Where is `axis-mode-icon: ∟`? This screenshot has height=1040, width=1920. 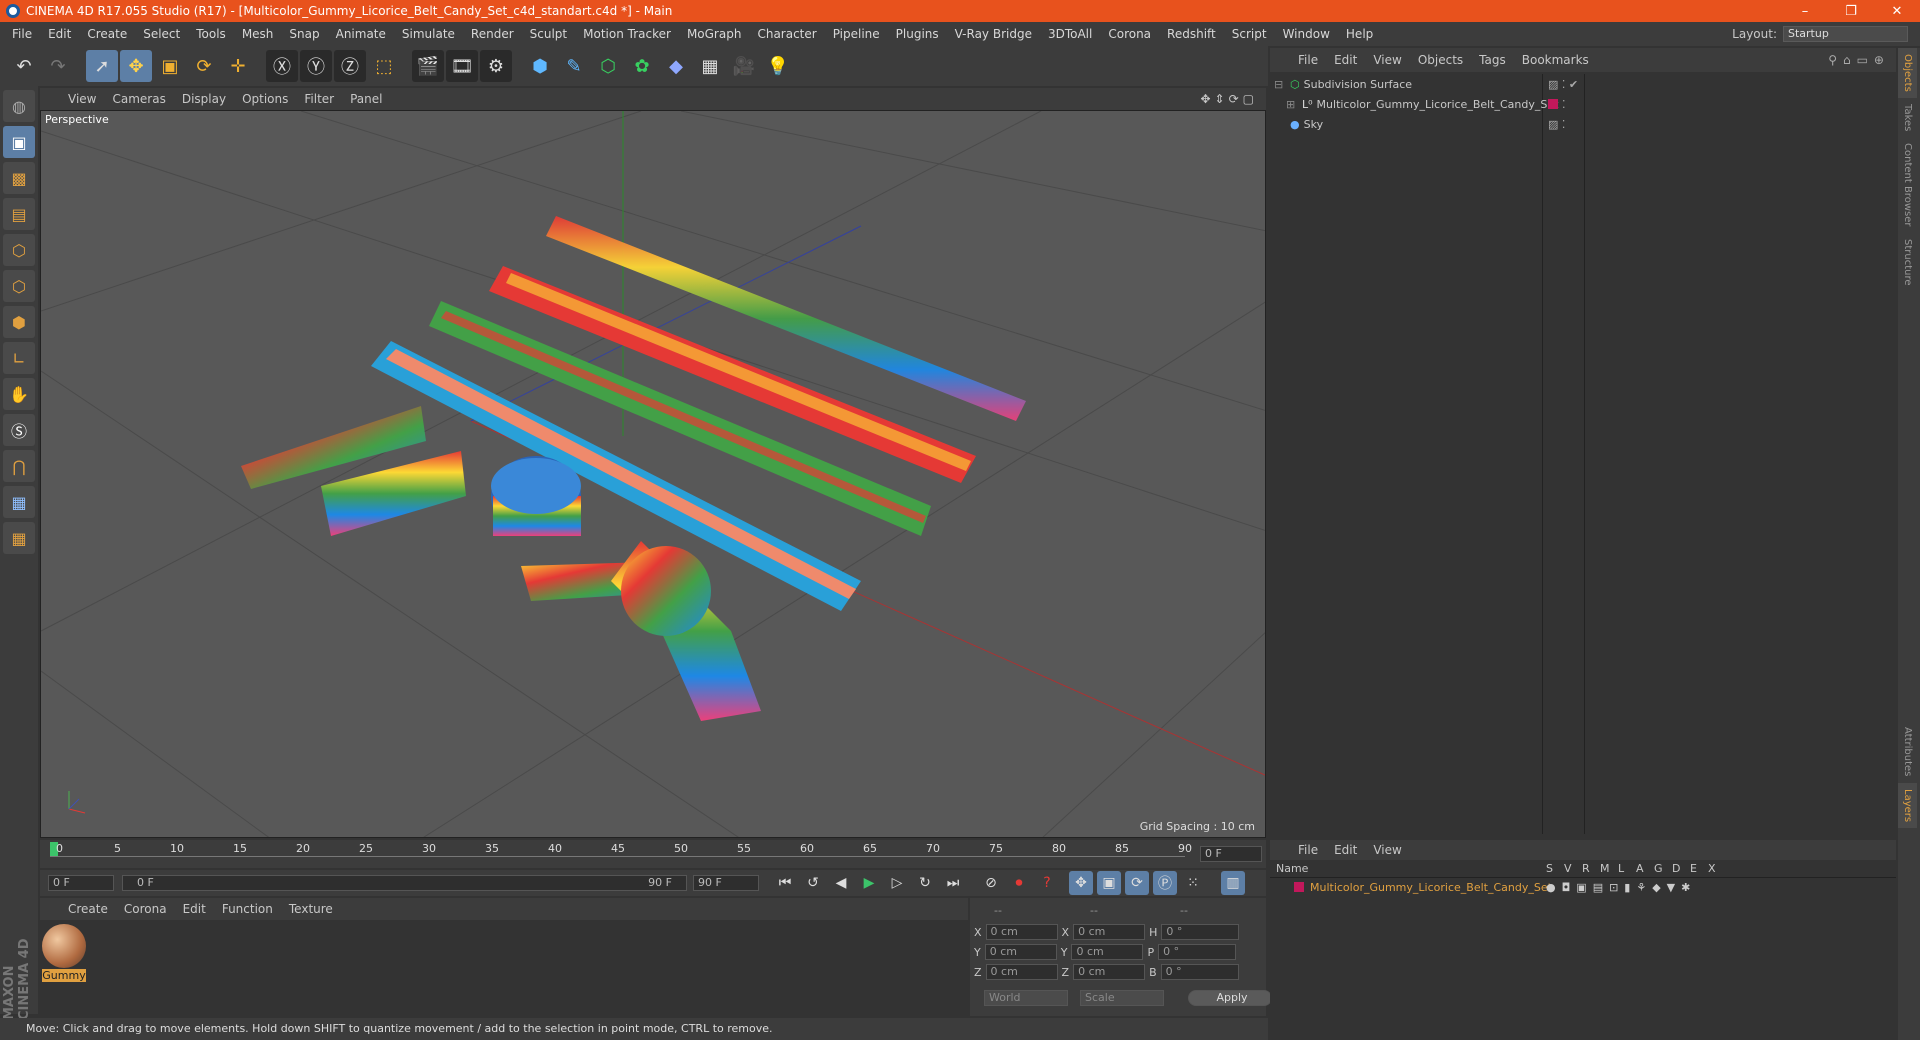
axis-mode-icon: ∟ is located at coordinates (19, 358).